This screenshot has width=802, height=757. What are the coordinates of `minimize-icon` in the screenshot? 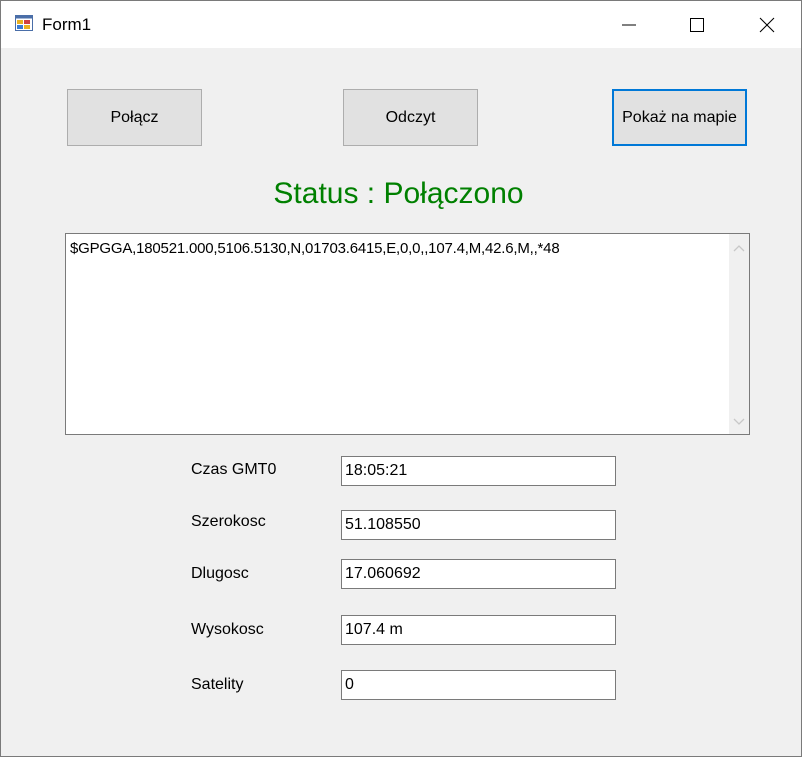 It's located at (629, 24).